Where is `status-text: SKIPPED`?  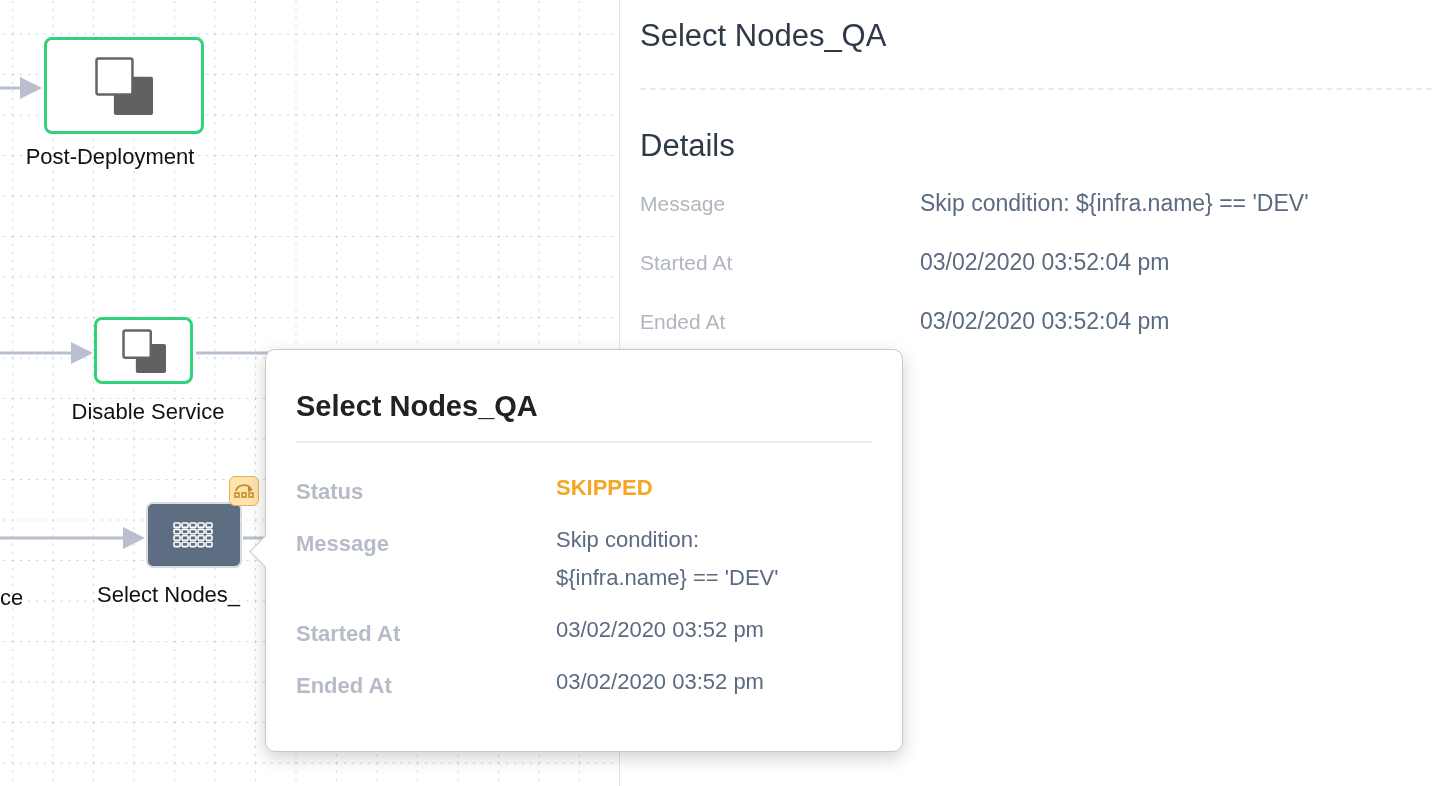
status-text: SKIPPED is located at coordinates (605, 488).